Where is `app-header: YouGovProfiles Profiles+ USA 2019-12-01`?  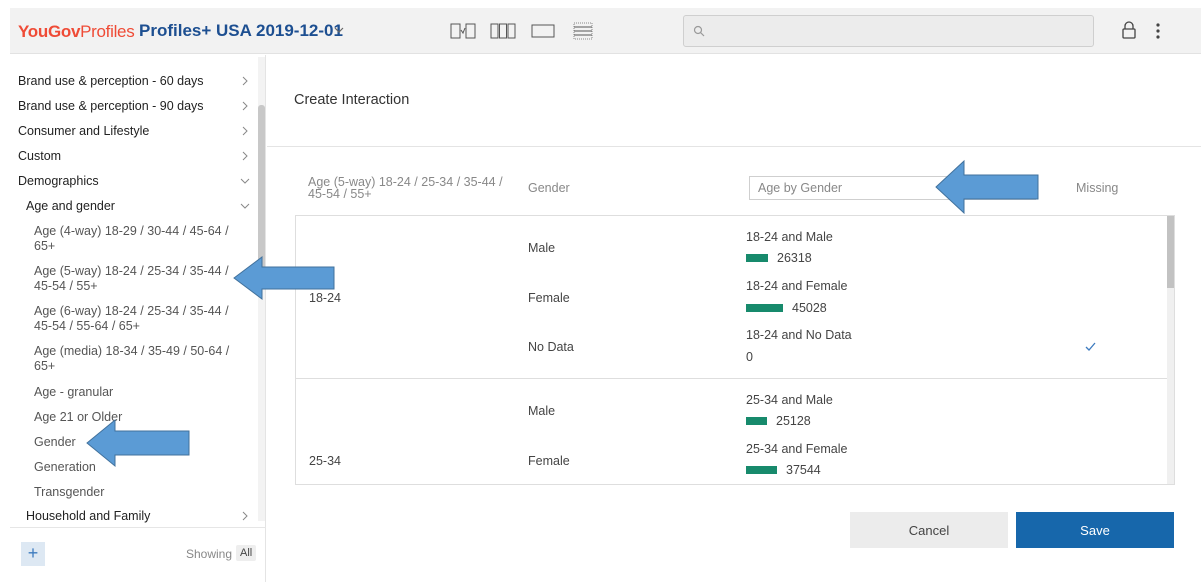
app-header: YouGovProfiles Profiles+ USA 2019-12-01 is located at coordinates (605, 31).